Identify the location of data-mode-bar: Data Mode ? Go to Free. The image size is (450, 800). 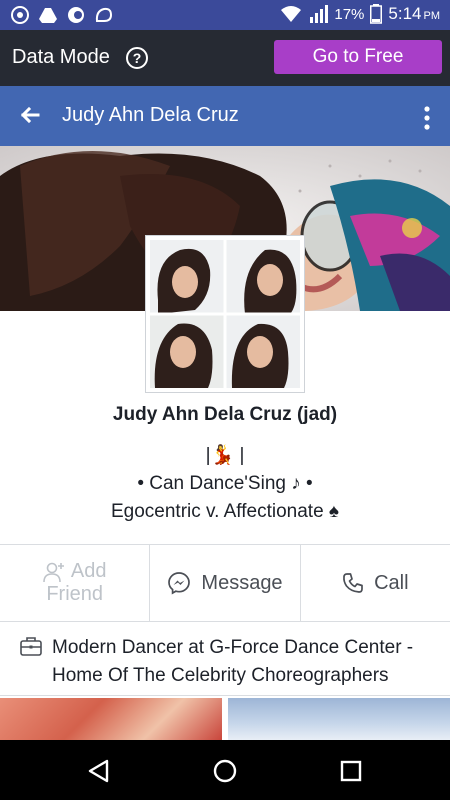
(225, 58).